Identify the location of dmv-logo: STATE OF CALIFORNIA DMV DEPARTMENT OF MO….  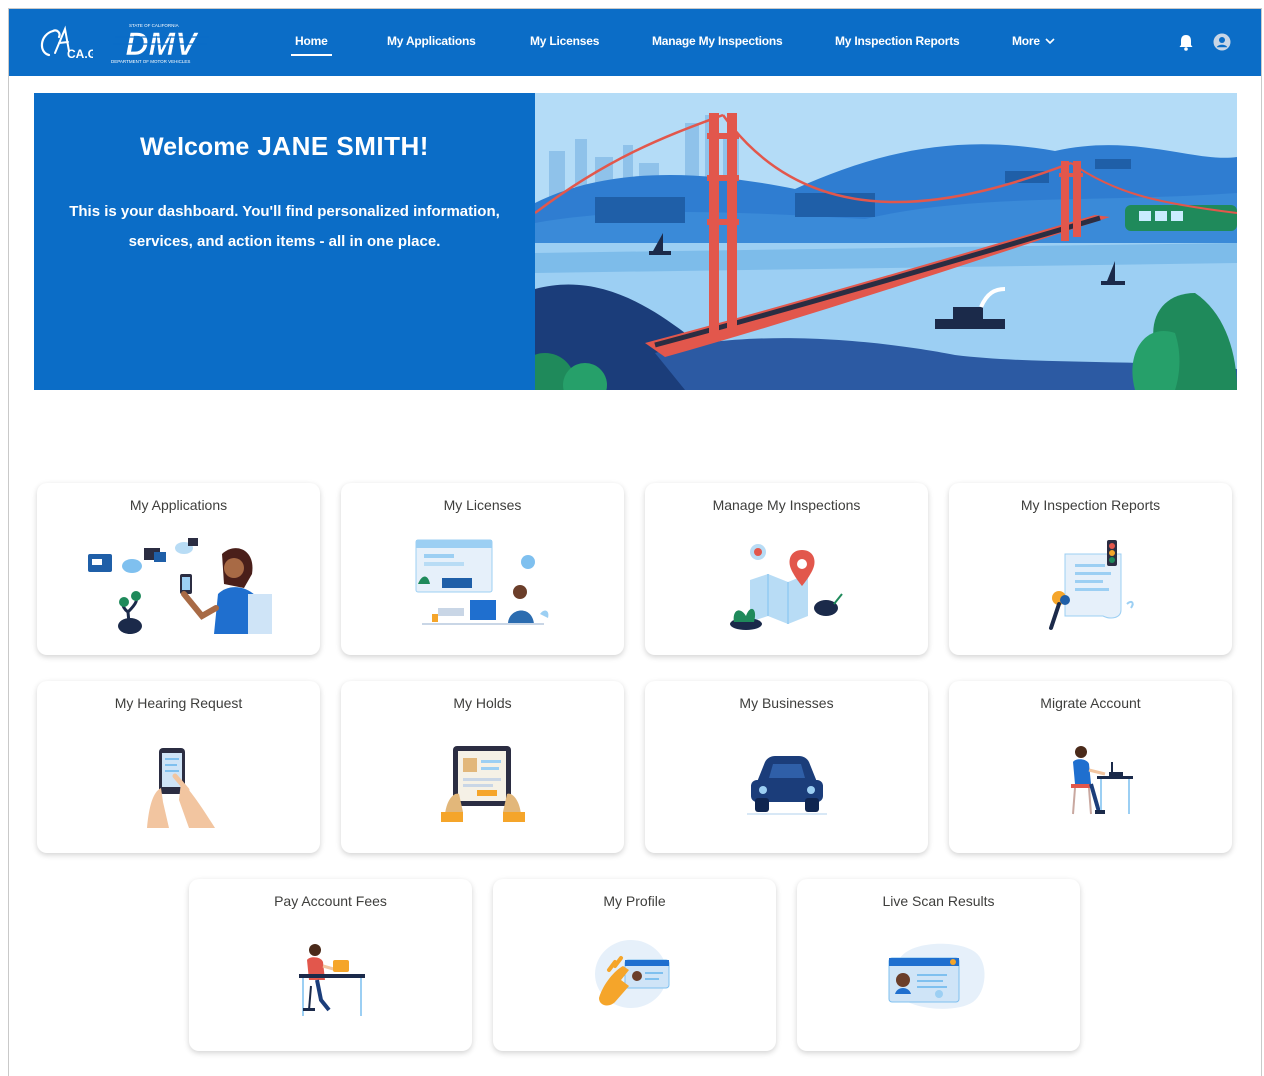
(161, 43).